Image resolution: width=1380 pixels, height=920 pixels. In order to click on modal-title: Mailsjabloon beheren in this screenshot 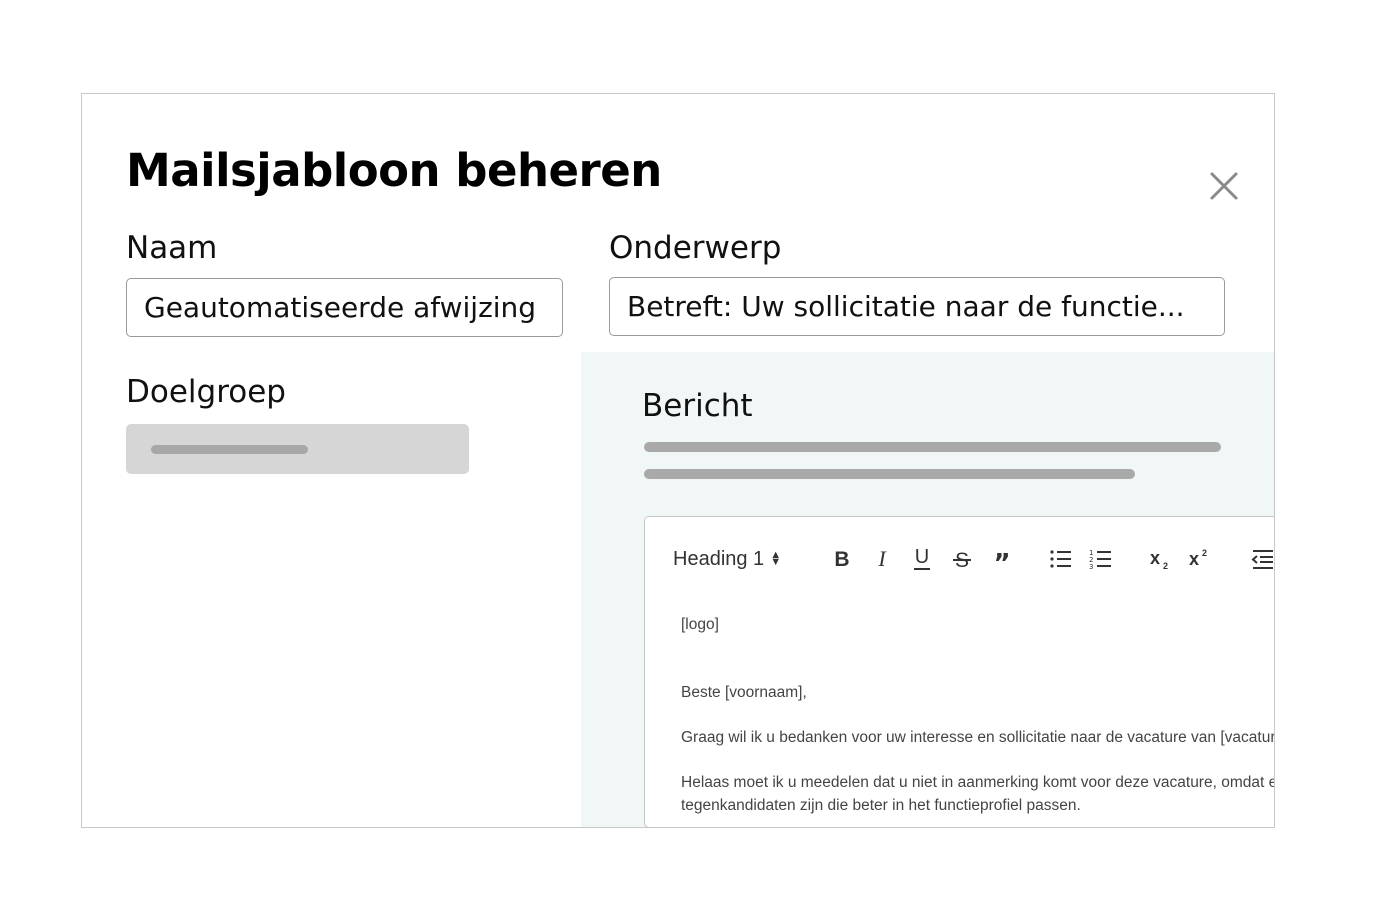, I will do `click(394, 170)`.